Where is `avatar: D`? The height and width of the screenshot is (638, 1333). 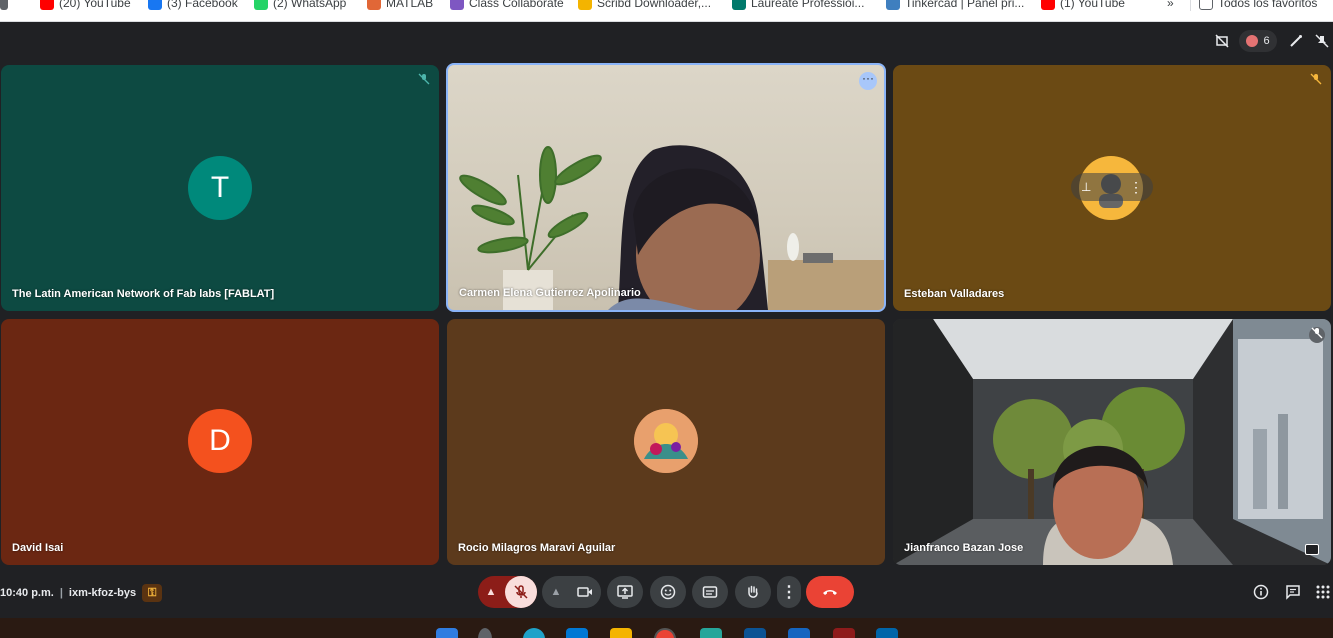 avatar: D is located at coordinates (220, 441).